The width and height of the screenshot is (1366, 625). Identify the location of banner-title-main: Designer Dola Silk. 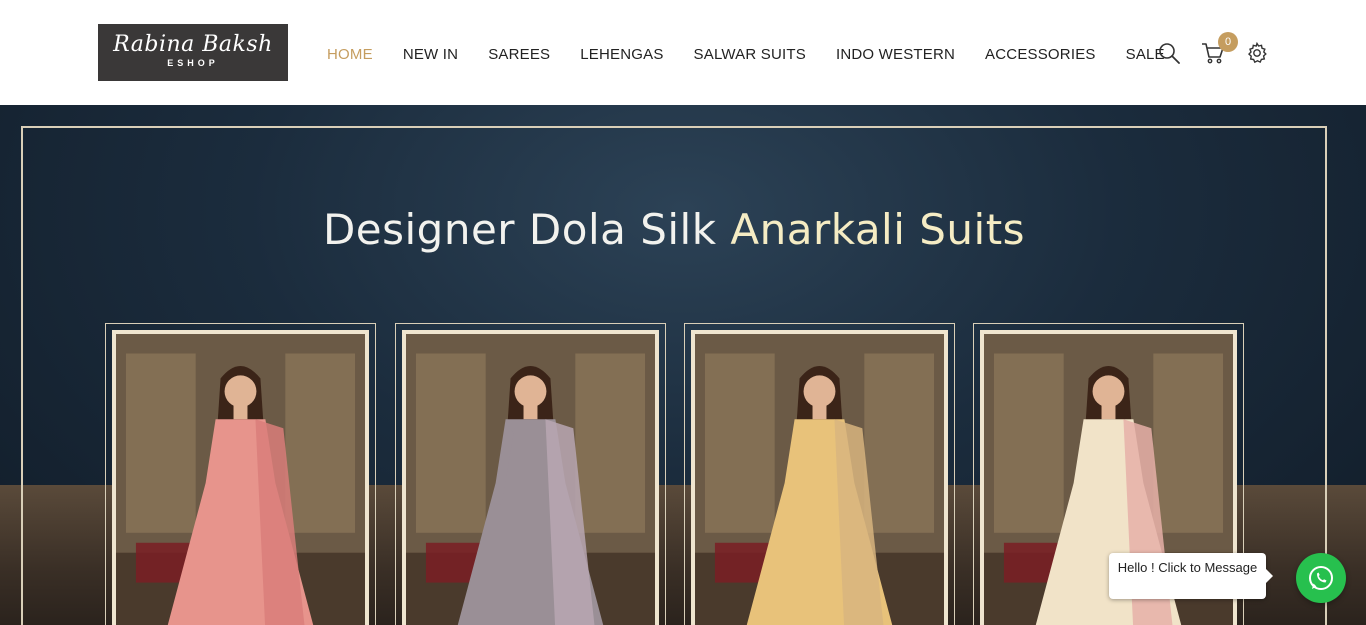
(526, 229).